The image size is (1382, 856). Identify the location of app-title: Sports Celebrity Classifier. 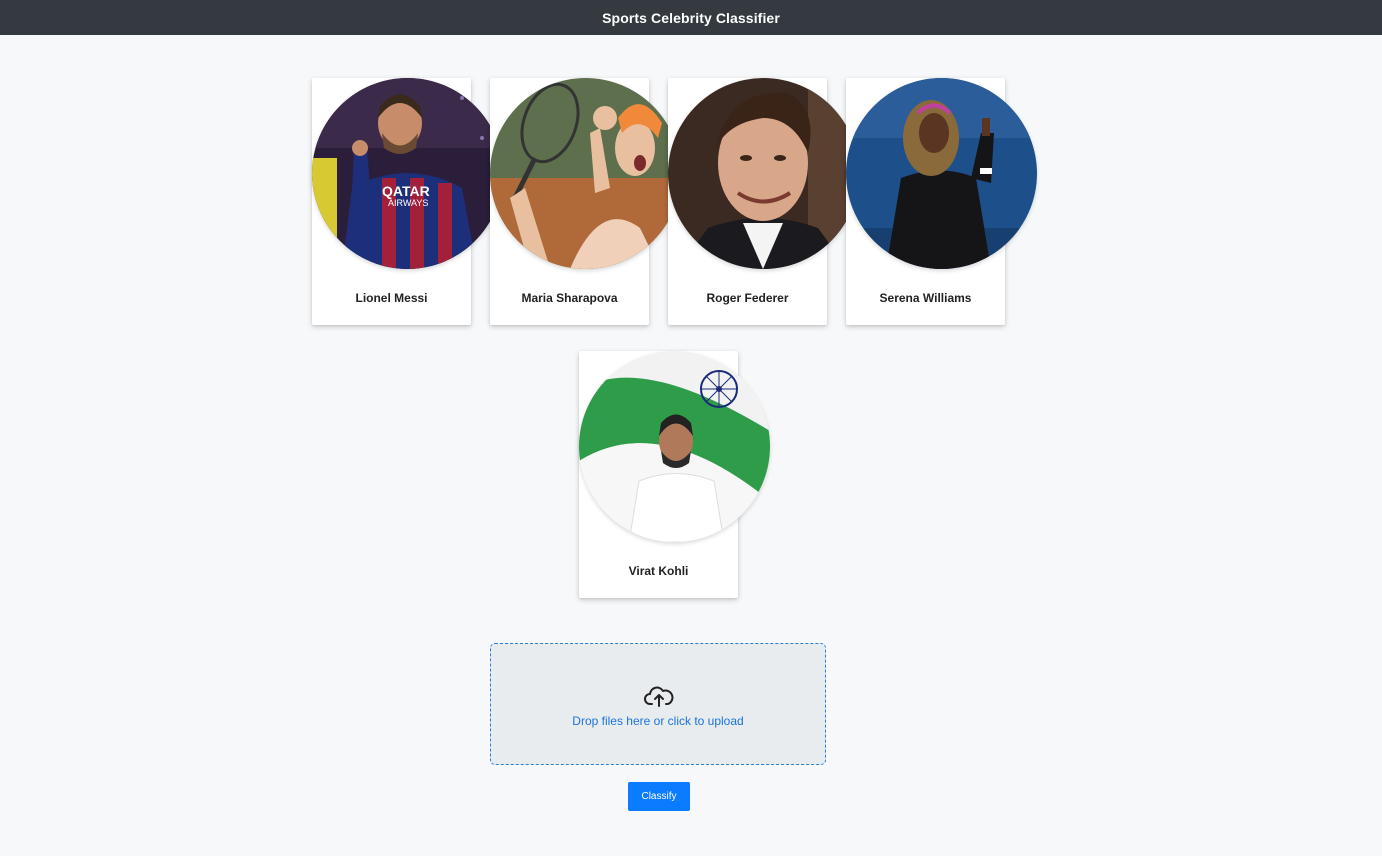
(691, 17).